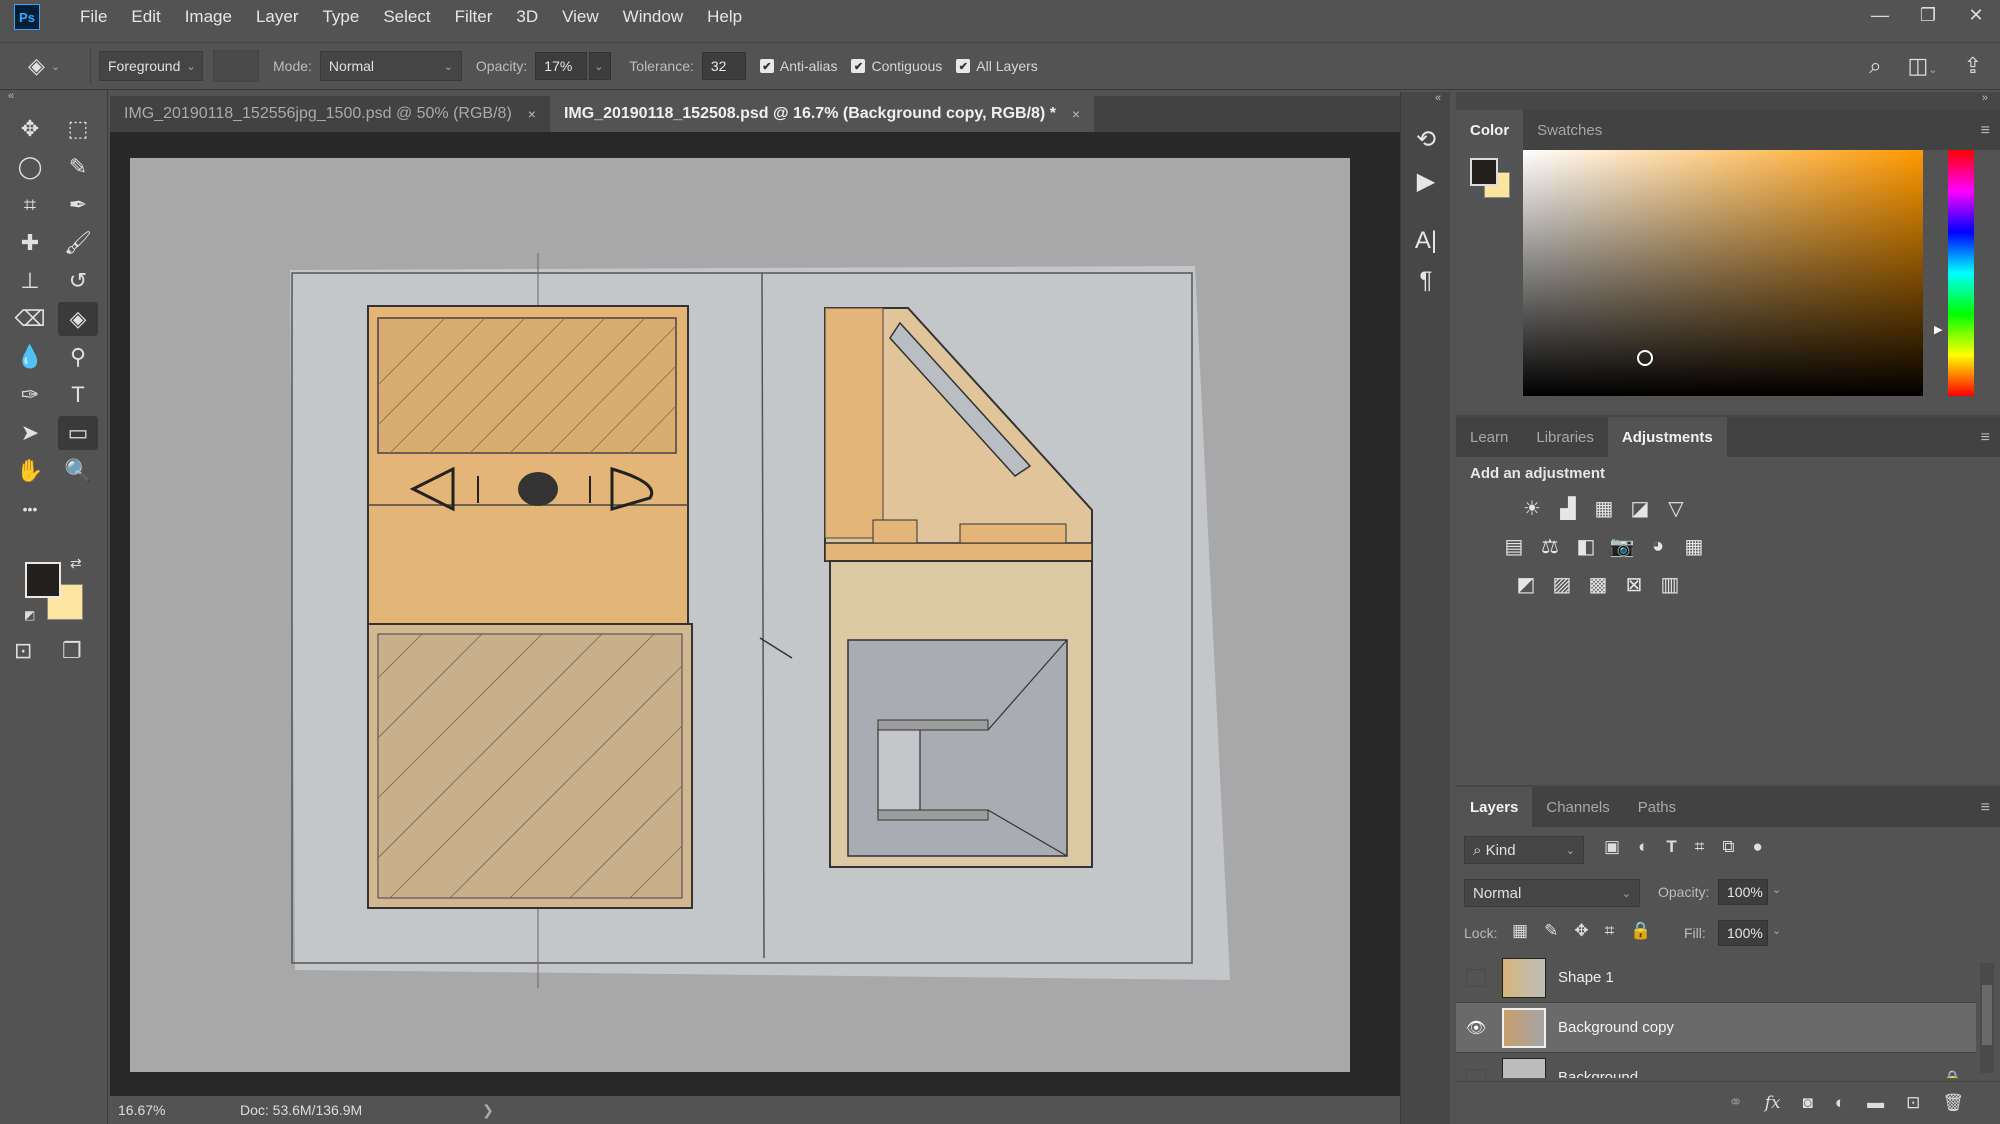 This screenshot has width=2000, height=1124. What do you see at coordinates (1568, 508) in the screenshot?
I see `levels-icon: ▟` at bounding box center [1568, 508].